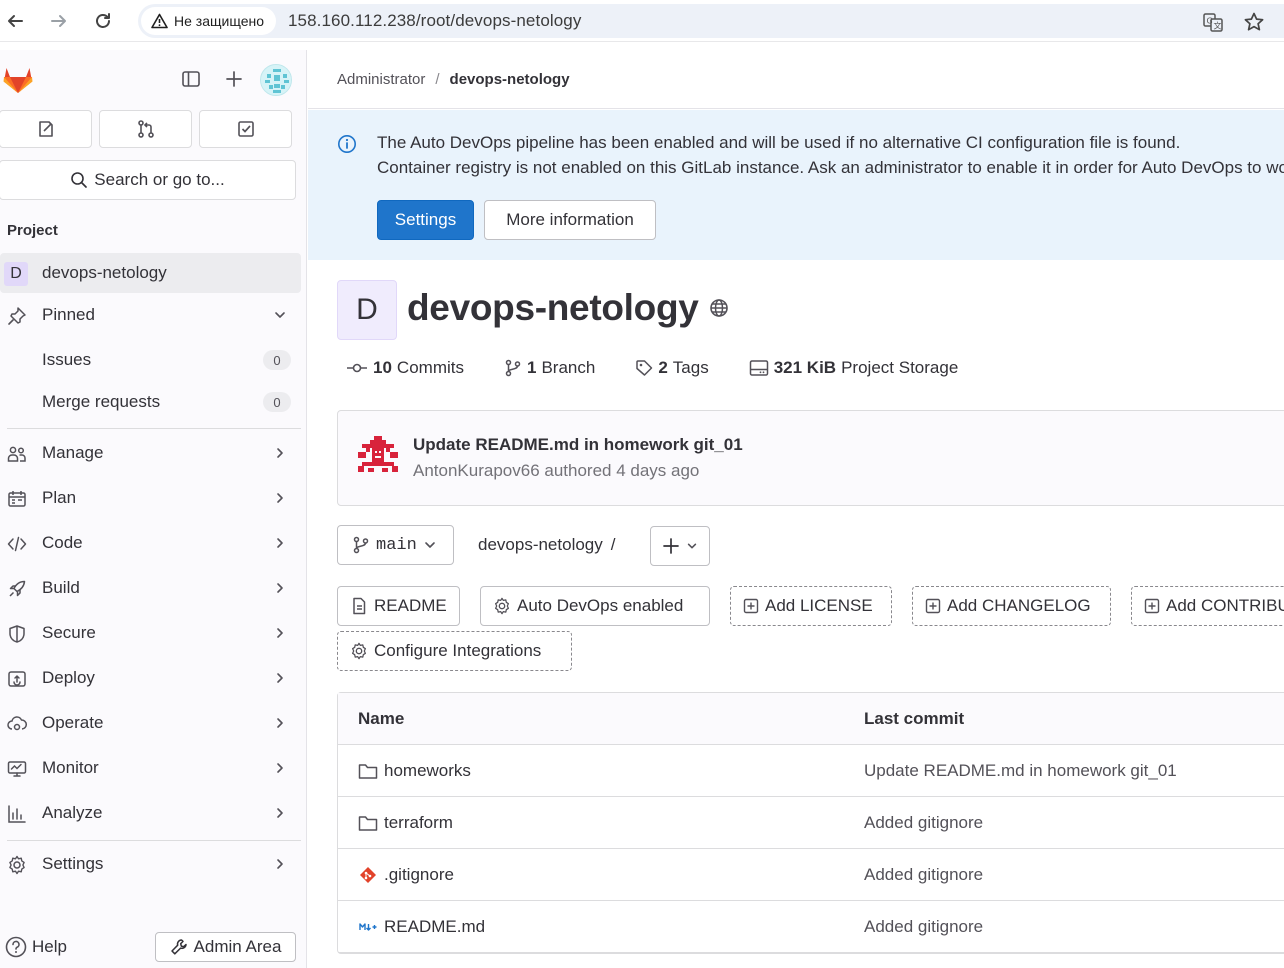 The image size is (1284, 968). What do you see at coordinates (18, 79) in the screenshot?
I see `gitlab-logo-icon` at bounding box center [18, 79].